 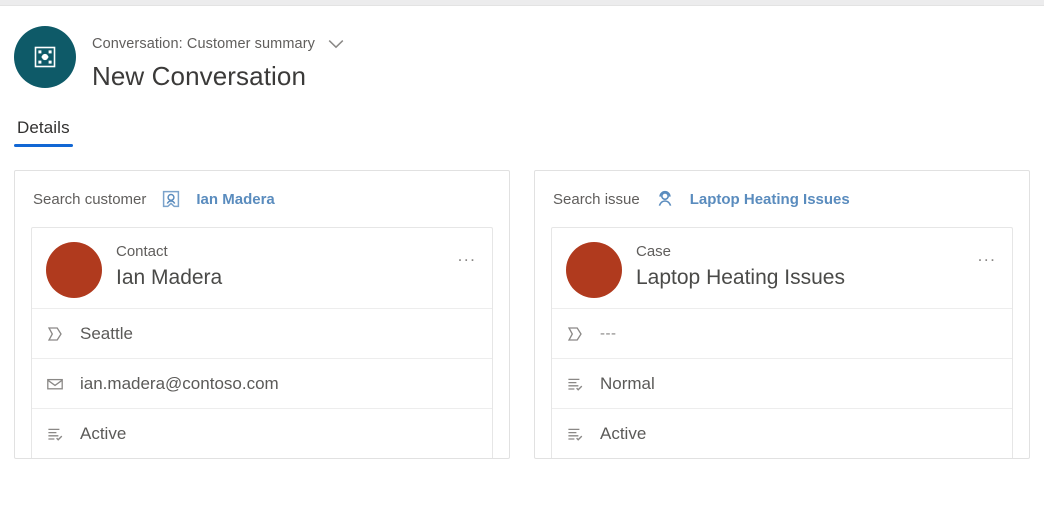 What do you see at coordinates (336, 44) in the screenshot?
I see `chevron-down-icon` at bounding box center [336, 44].